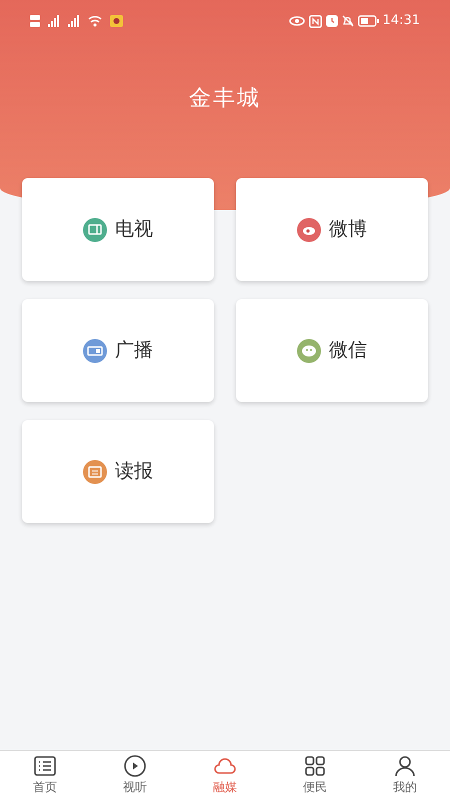 The height and width of the screenshot is (800, 450). I want to click on hd-icon, so click(35, 21).